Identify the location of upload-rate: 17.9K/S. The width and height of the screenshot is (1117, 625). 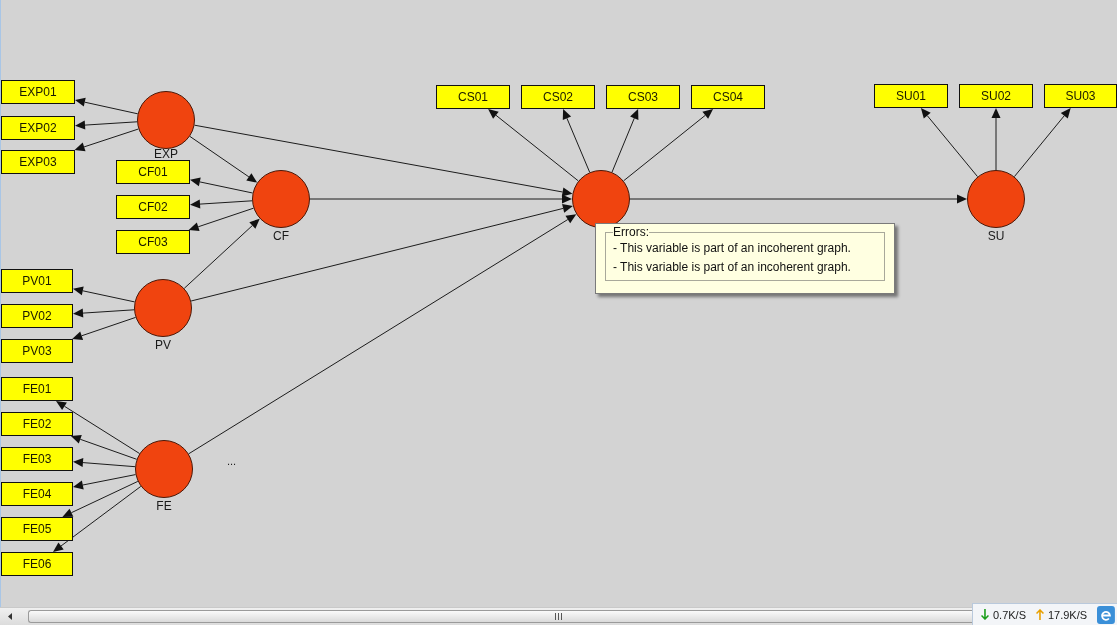
(1067, 614).